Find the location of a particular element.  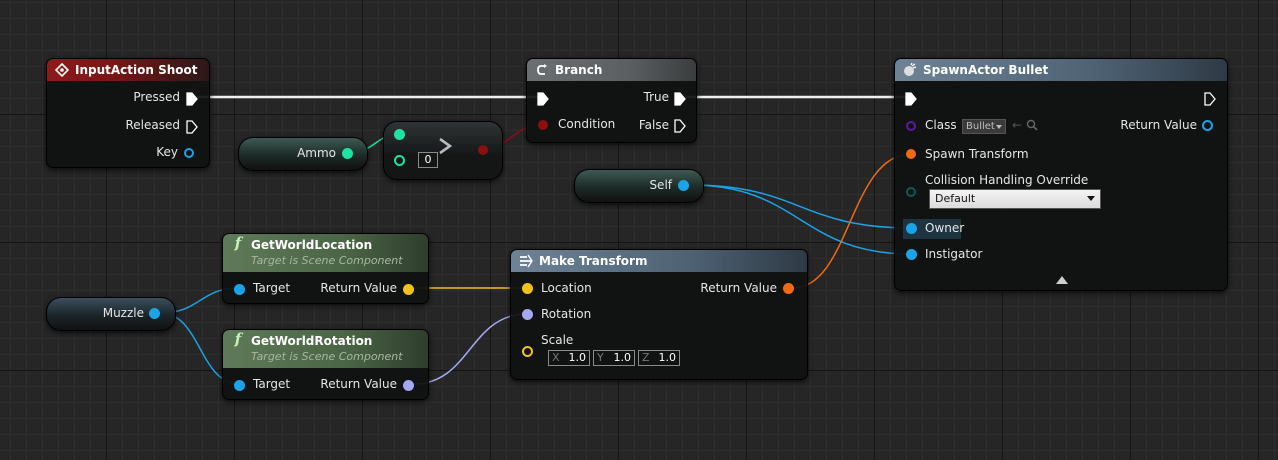

pin-label-true: True is located at coordinates (656, 97).